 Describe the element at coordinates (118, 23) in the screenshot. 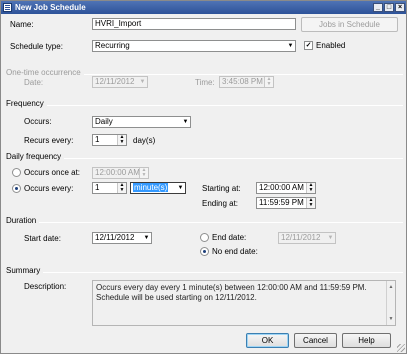

I see `name-value: HVRI_Import` at that location.